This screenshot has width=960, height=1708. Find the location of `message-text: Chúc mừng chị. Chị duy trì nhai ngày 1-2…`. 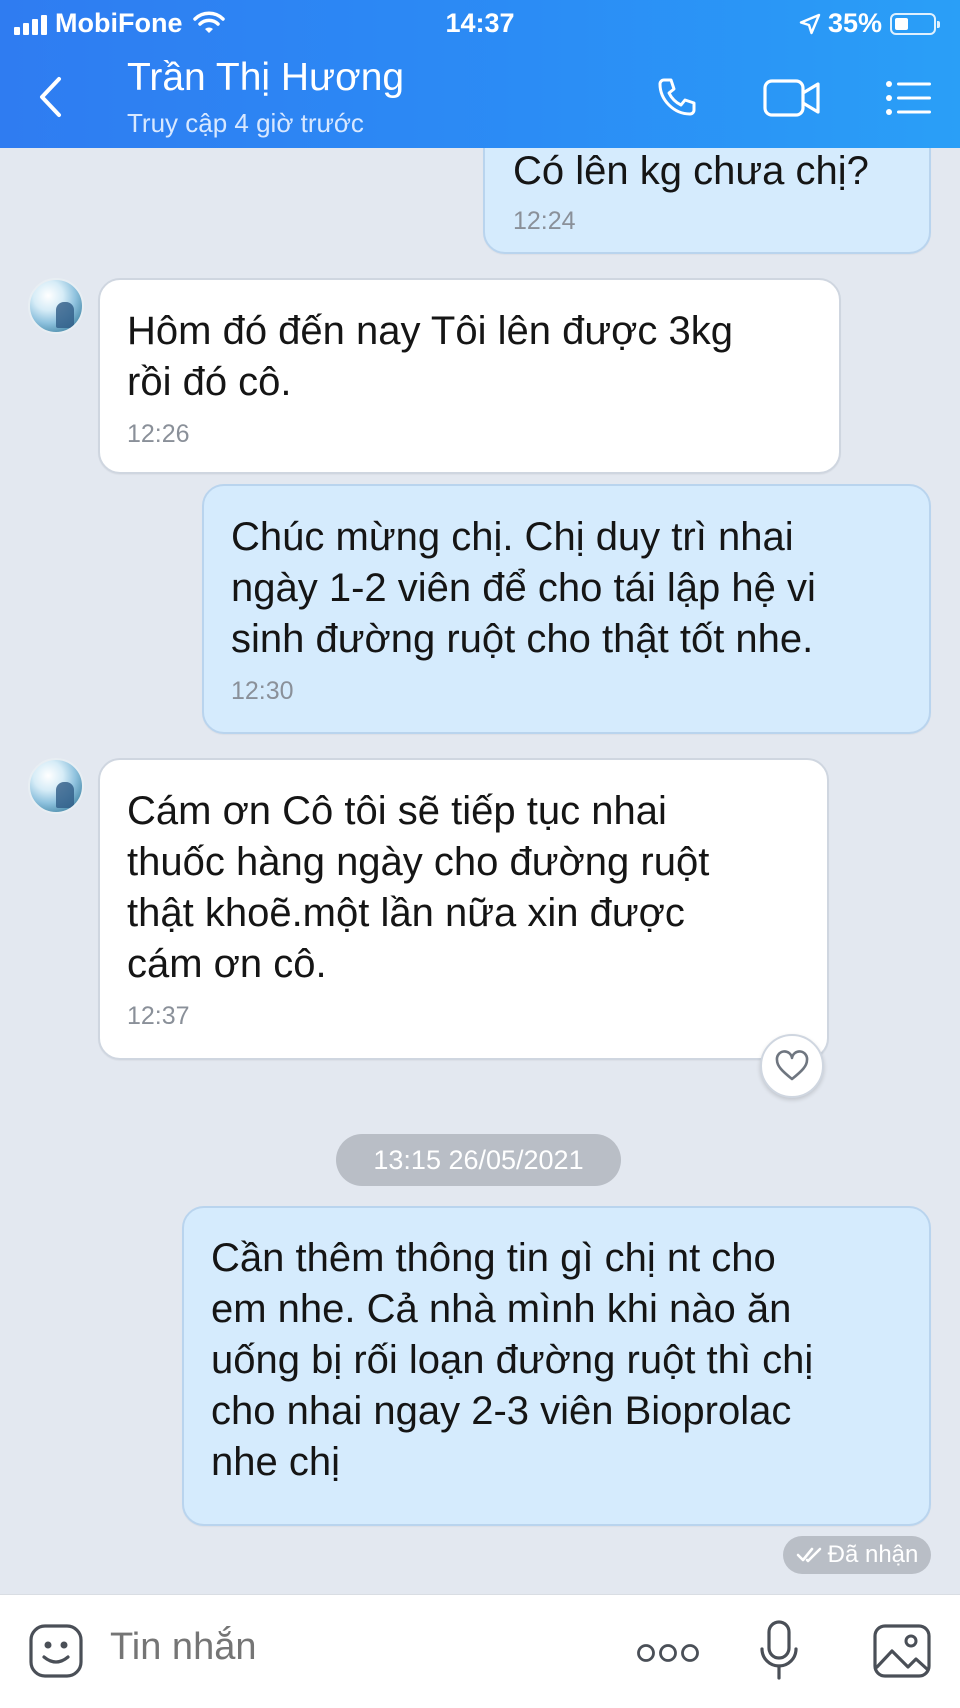

message-text: Chúc mừng chị. Chị duy trì nhai ngày 1-2… is located at coordinates (523, 588).